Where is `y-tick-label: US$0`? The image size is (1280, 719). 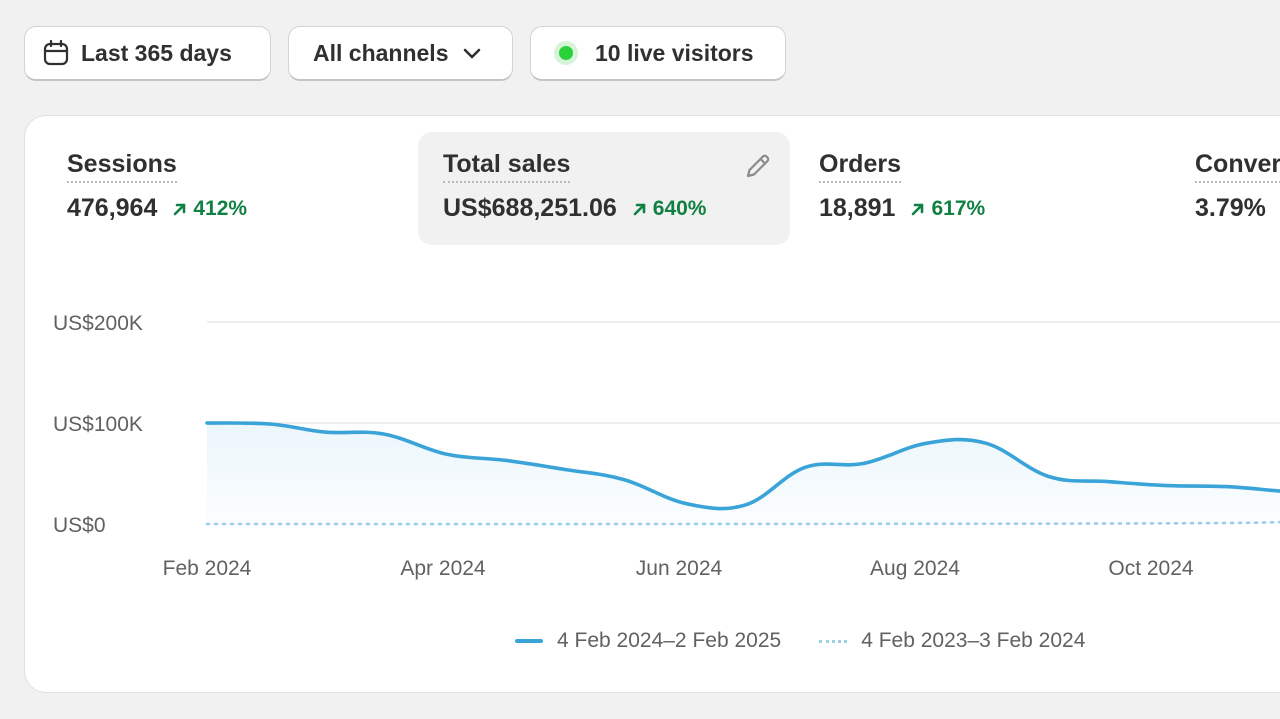 y-tick-label: US$0 is located at coordinates (79, 525).